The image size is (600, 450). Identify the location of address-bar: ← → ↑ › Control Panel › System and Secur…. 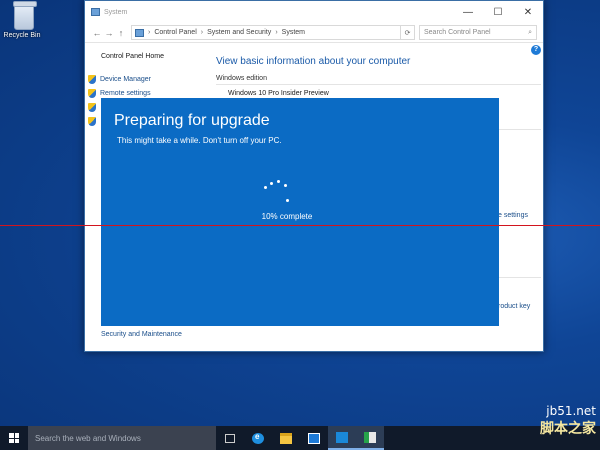
(314, 33).